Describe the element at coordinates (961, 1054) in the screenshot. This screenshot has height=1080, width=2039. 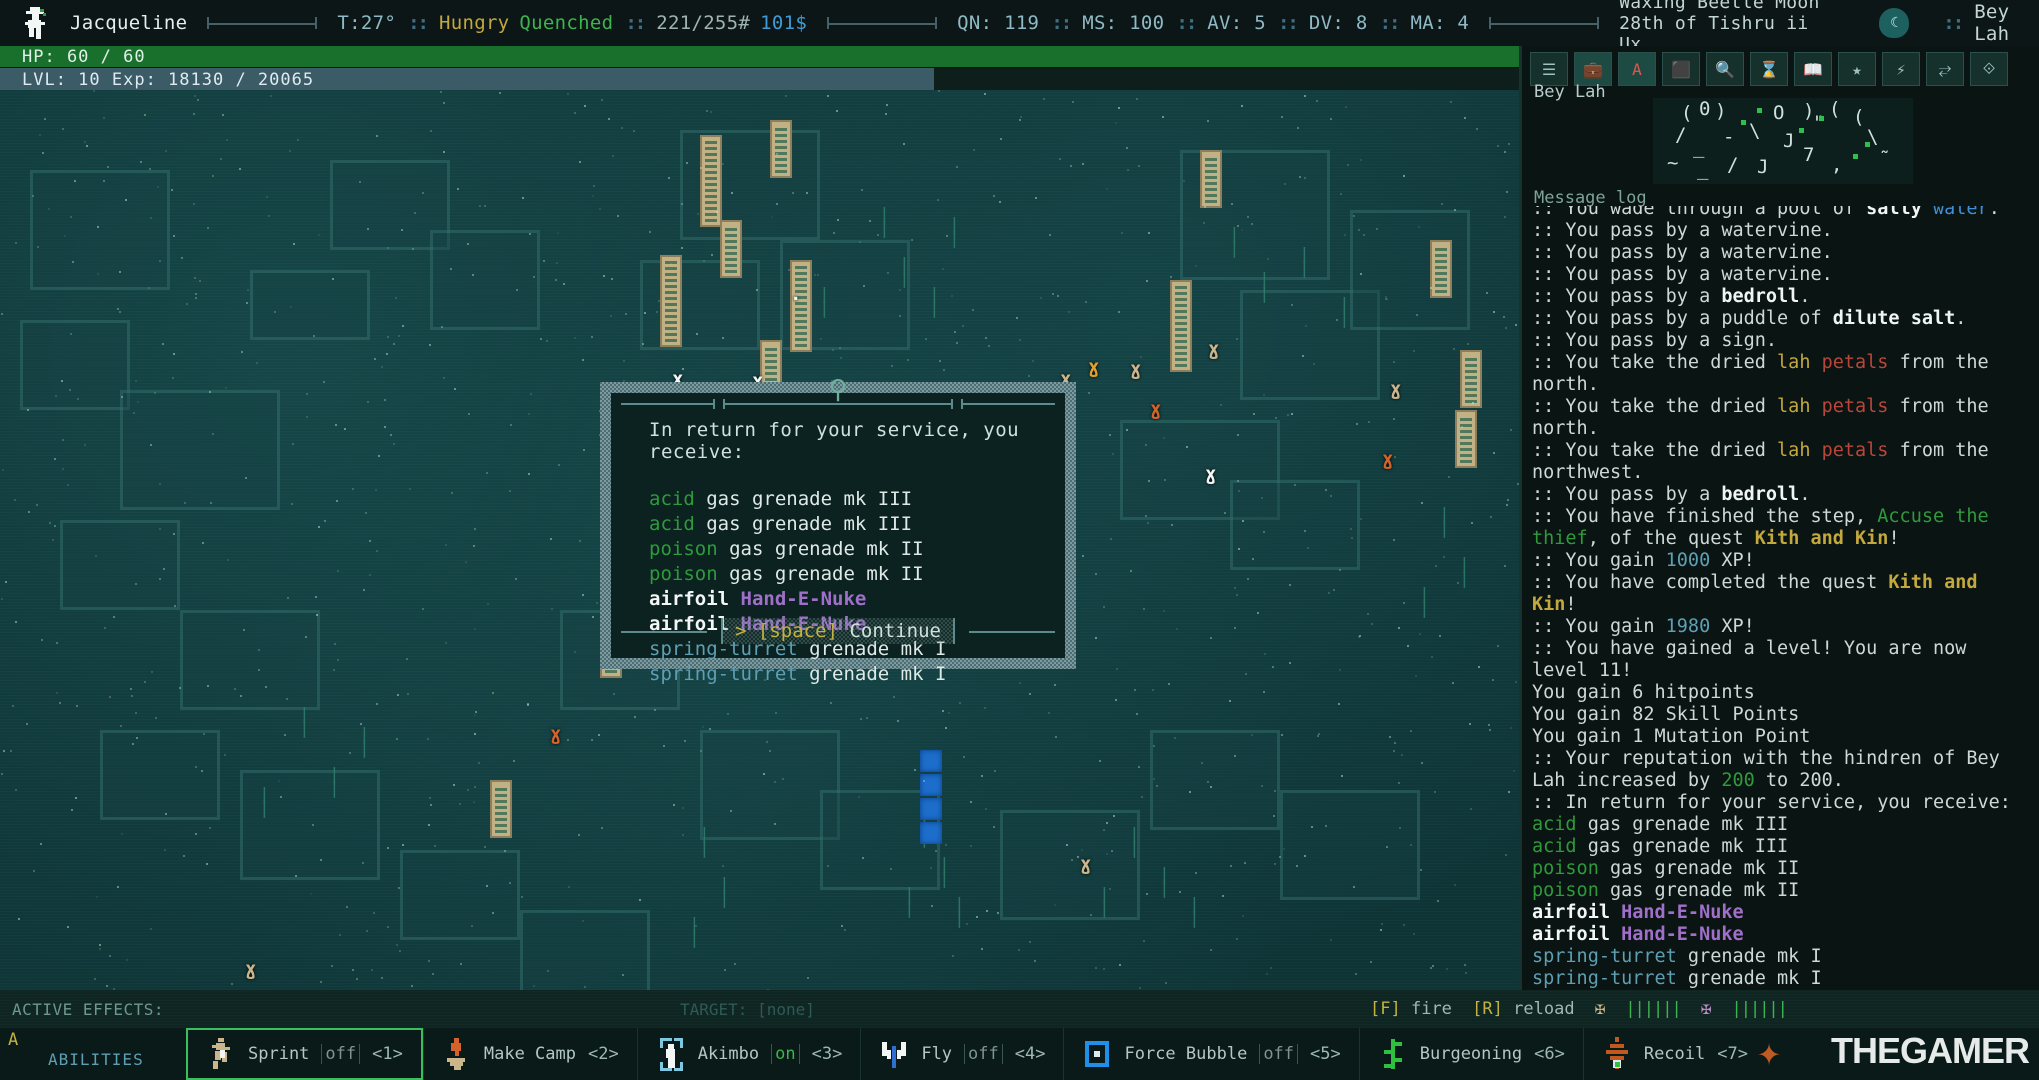
I see `ability-slot-fly: Fly off <4>` at that location.